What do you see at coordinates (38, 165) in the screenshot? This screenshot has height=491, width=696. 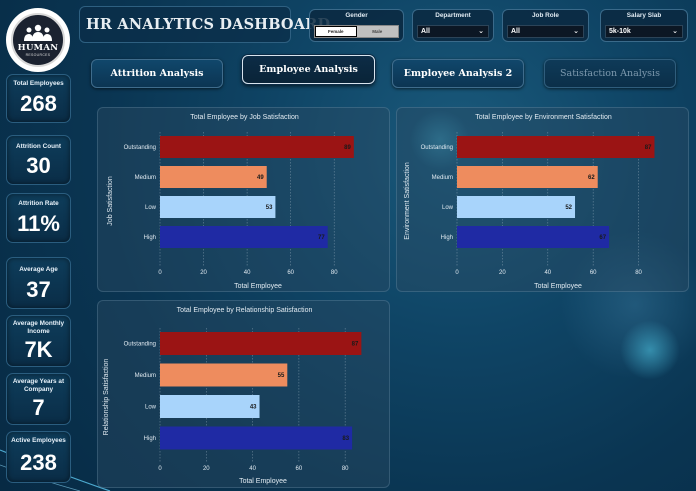 I see `kpi-value: 30` at bounding box center [38, 165].